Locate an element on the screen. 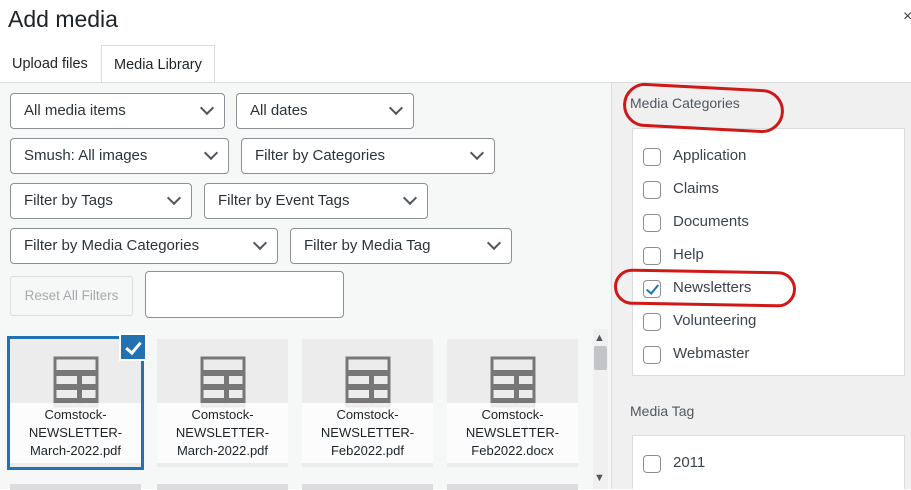 Image resolution: width=911 pixels, height=490 pixels. media-categories-select-value: Filter by Media Categories is located at coordinates (112, 245).